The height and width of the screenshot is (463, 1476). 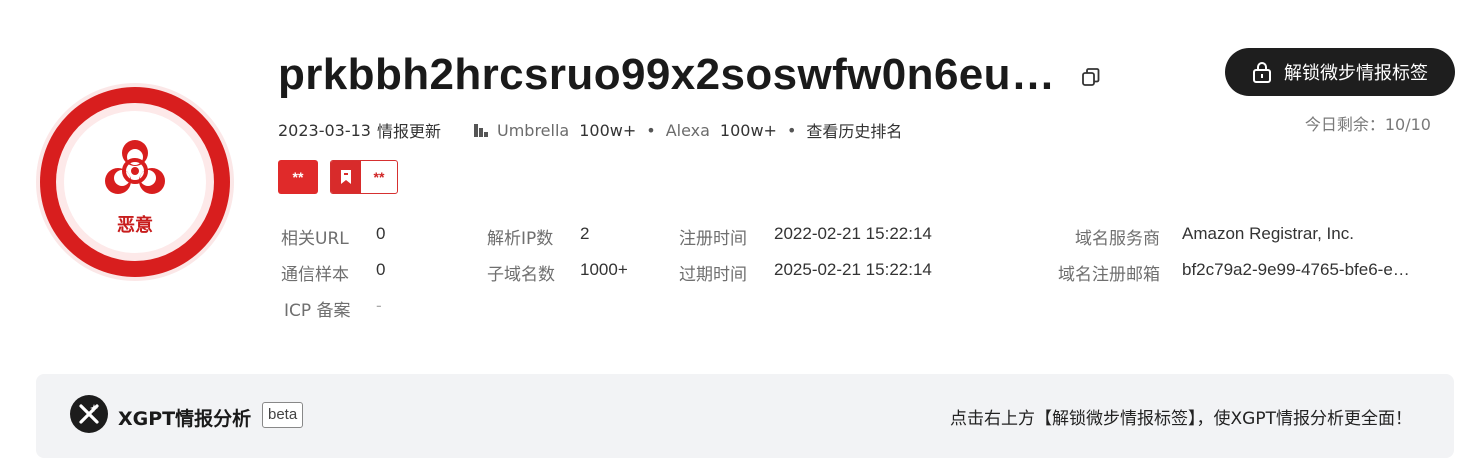 What do you see at coordinates (713, 275) in the screenshot?
I see `exp-time-label: 过期时间` at bounding box center [713, 275].